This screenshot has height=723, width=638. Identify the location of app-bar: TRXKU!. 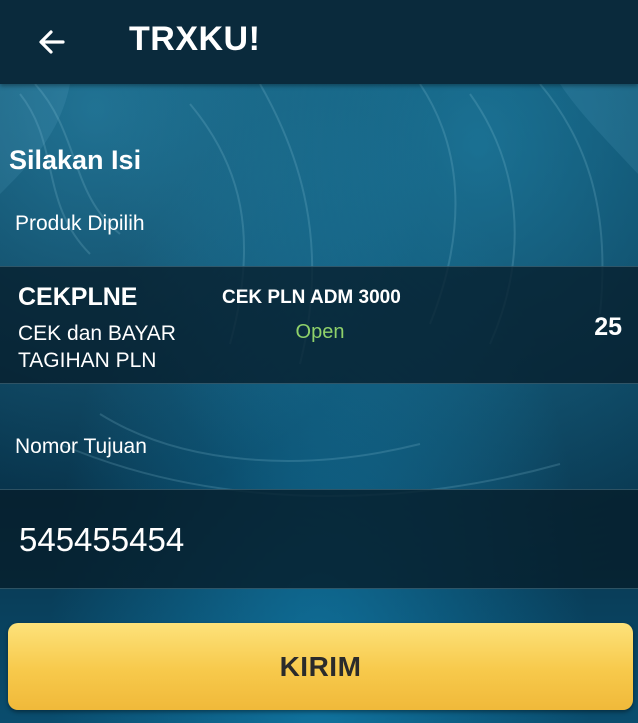
(319, 42).